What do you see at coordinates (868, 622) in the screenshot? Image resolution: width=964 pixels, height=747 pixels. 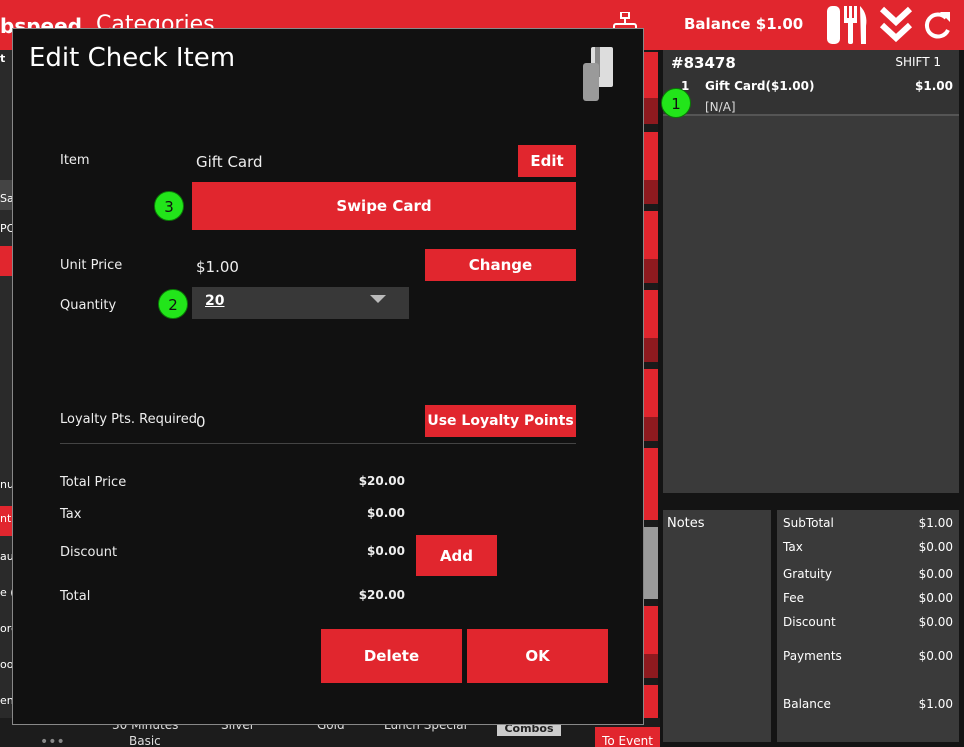 I see `discount-row: Discount $0.00` at bounding box center [868, 622].